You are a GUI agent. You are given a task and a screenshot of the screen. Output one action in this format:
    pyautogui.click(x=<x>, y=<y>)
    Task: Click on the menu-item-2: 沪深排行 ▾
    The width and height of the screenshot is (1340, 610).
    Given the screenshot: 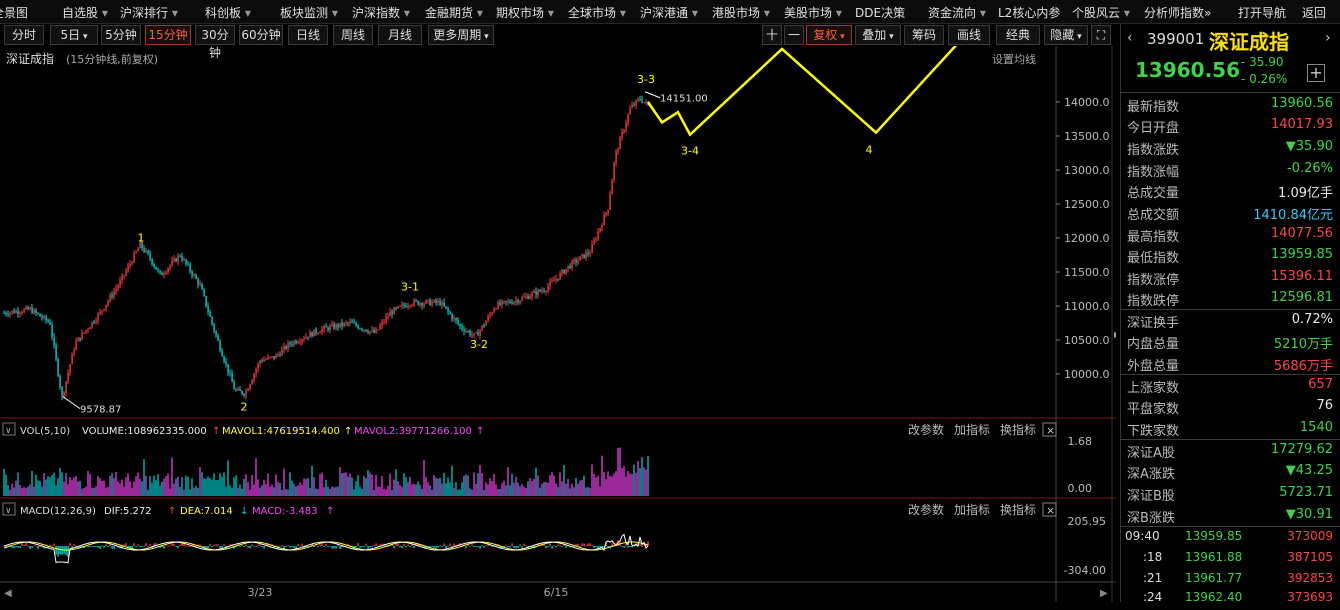 What is the action you would take?
    pyautogui.click(x=149, y=12)
    